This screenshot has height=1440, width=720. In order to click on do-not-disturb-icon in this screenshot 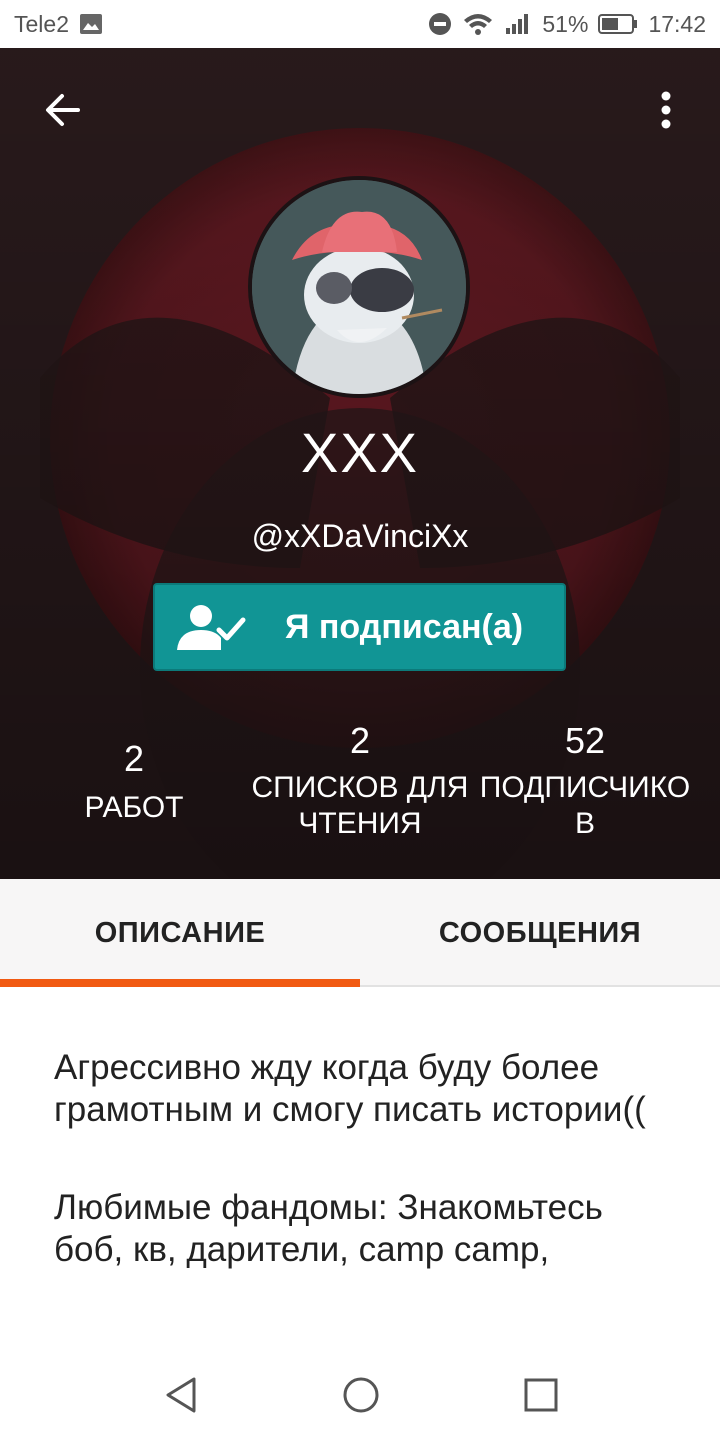, I will do `click(440, 24)`.